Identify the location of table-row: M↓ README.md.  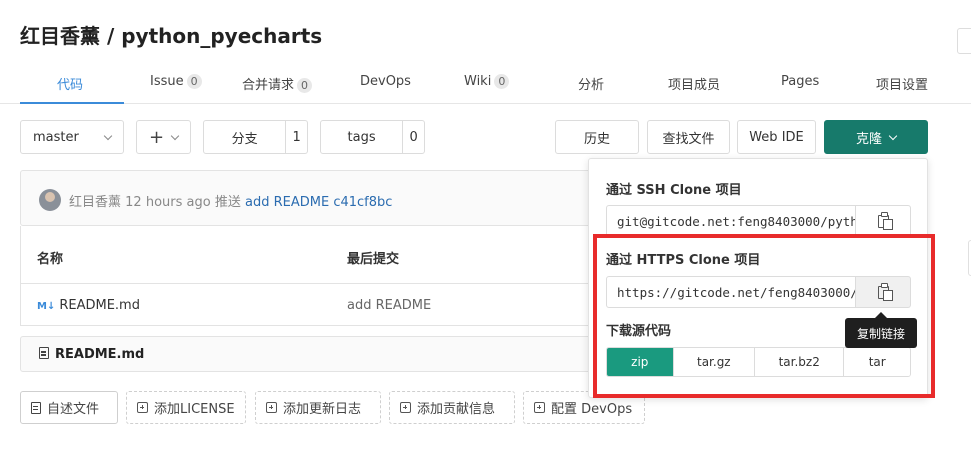
(88, 305).